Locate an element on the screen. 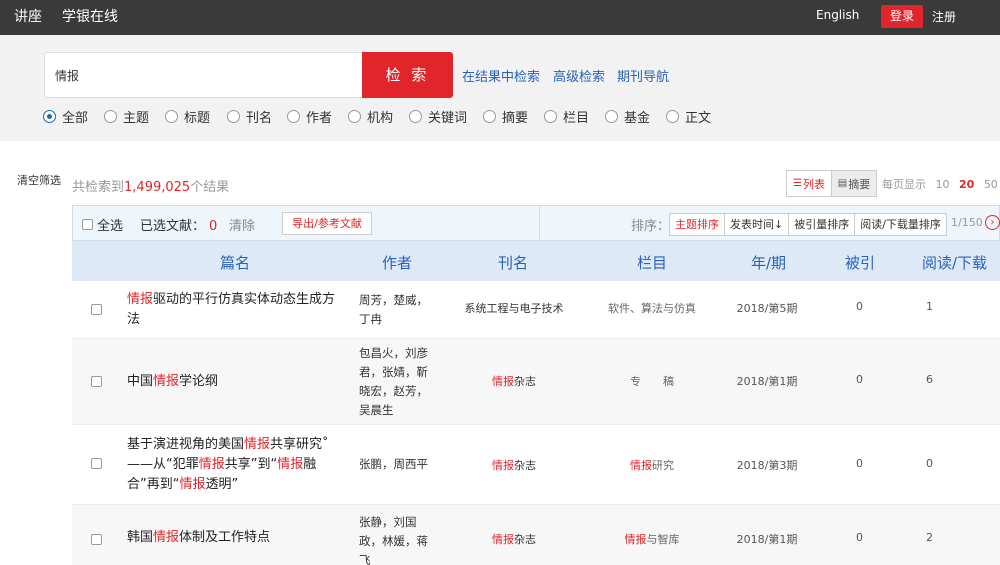 This screenshot has width=1000, height=565. scope-option-keyword: 关键词 is located at coordinates (438, 116).